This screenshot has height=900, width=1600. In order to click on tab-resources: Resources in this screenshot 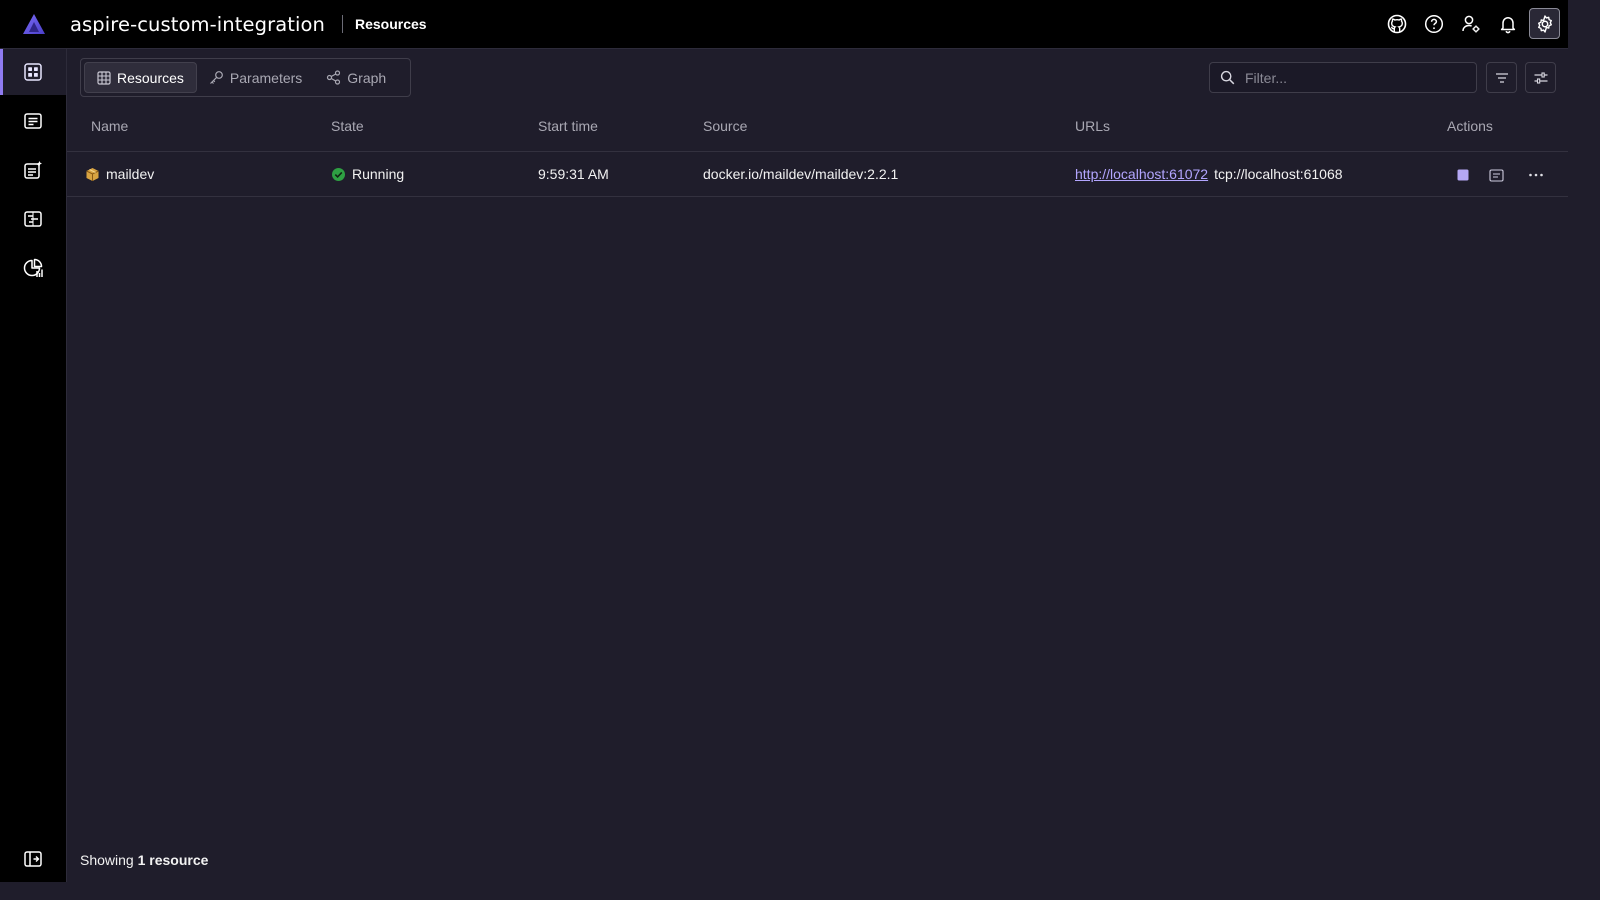, I will do `click(140, 77)`.